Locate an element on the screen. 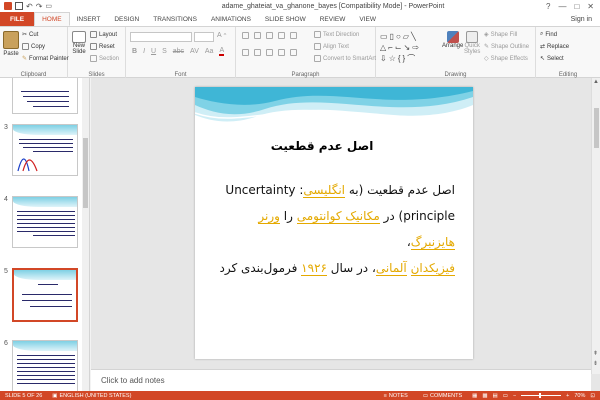 Image resolution: width=600 pixels, height=400 pixels. tab-file: FILE is located at coordinates (17, 19).